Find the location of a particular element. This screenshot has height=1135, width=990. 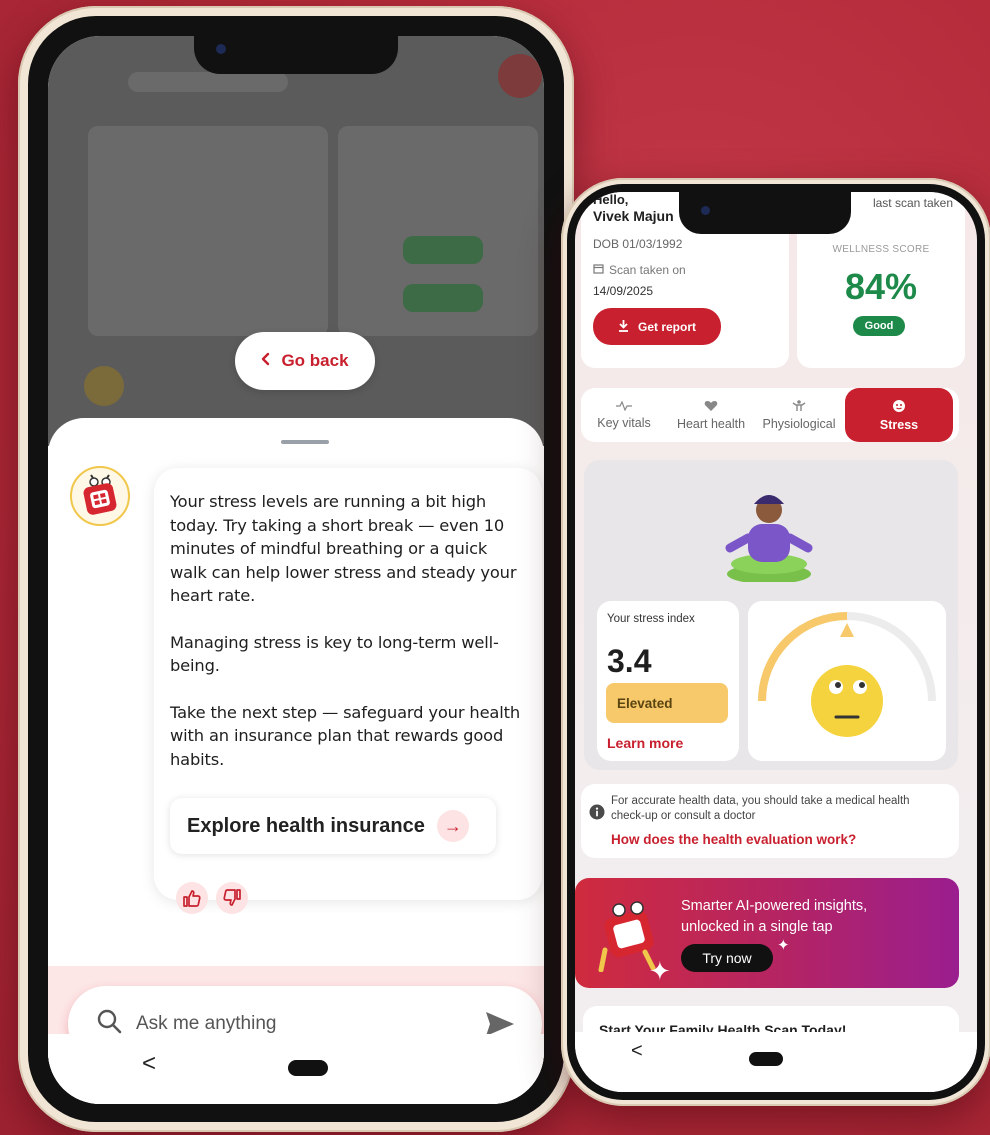

dob-text: DOB 01/03/1992 is located at coordinates (638, 244).